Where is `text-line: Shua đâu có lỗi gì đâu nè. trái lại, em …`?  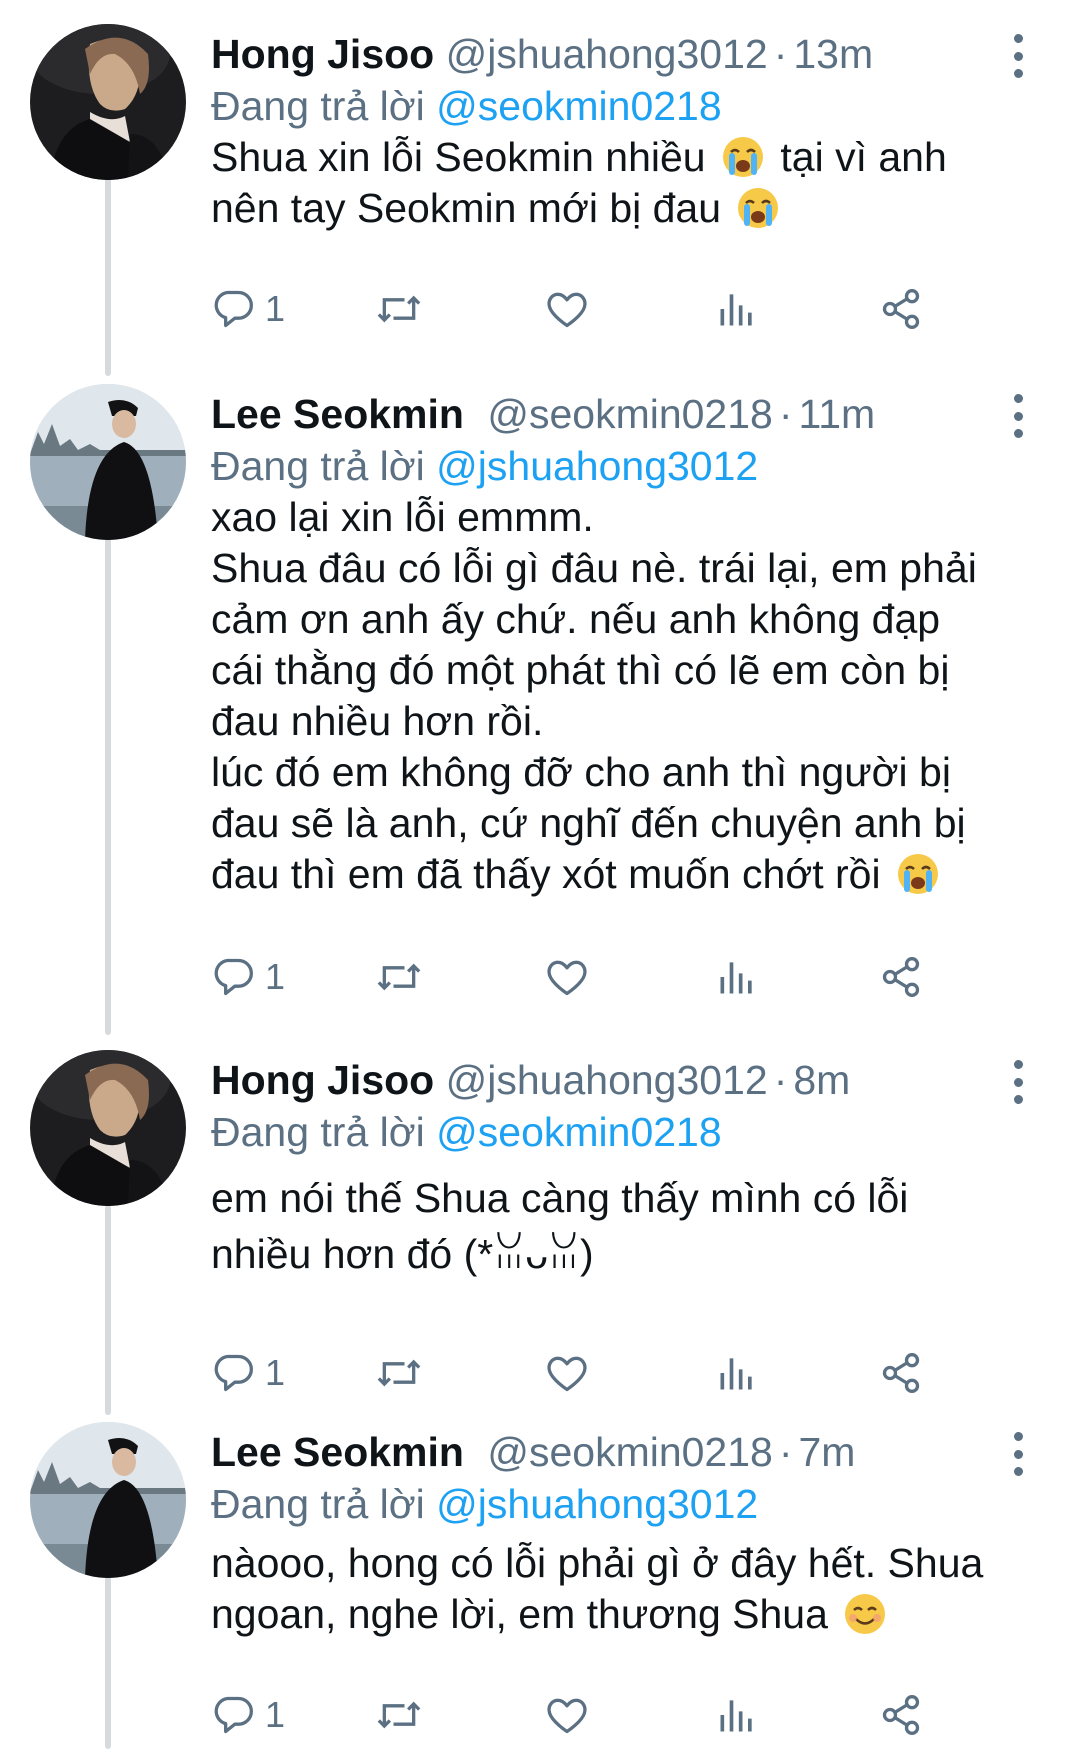
text-line: Shua đâu có lỗi gì đâu nè. trái lại, em … is located at coordinates (594, 568).